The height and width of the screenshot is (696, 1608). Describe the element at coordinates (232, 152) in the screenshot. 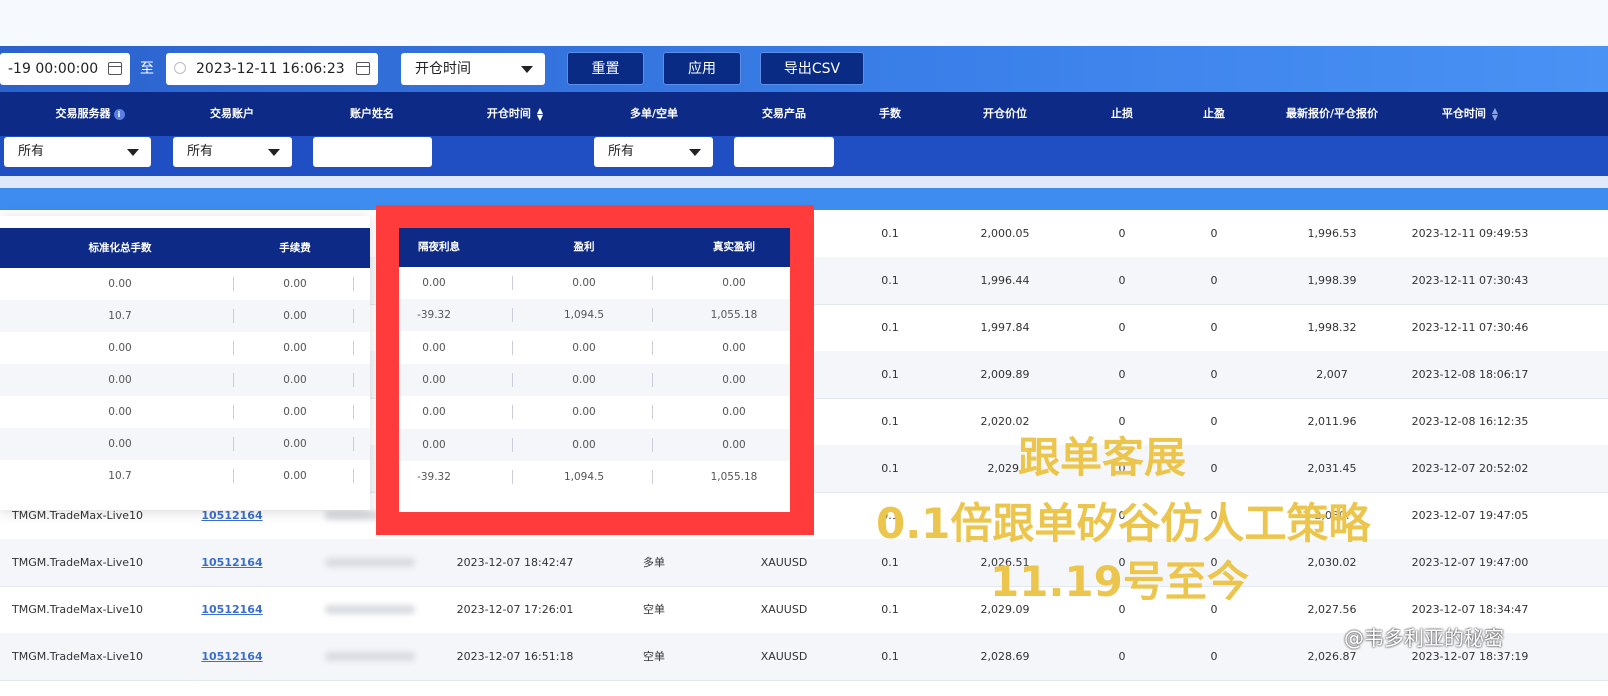

I see `account-filter-select: 所有` at that location.